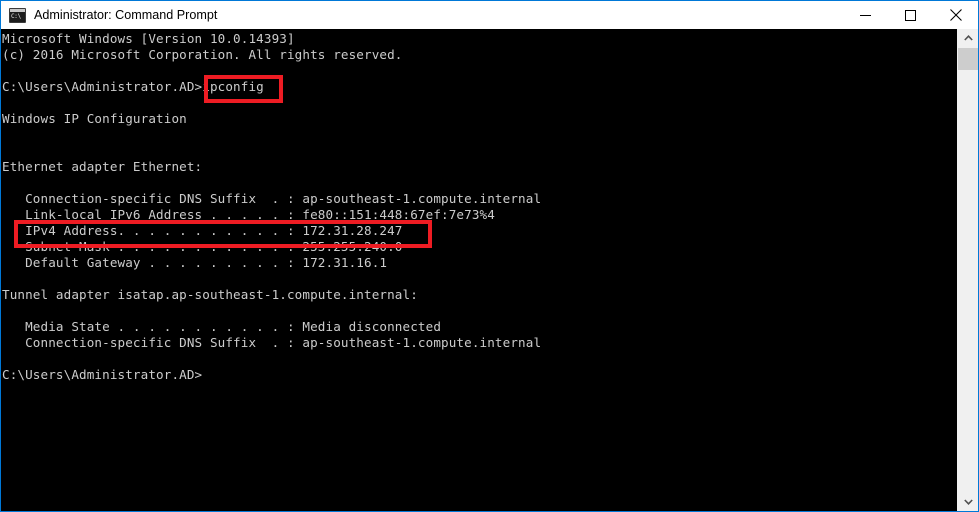  Describe the element at coordinates (865, 15) in the screenshot. I see `minimize-button` at that location.